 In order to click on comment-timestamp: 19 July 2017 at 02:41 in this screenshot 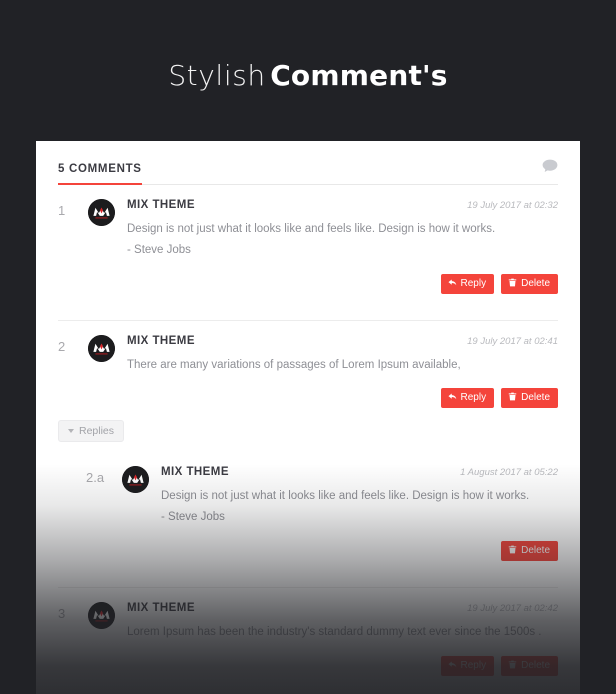, I will do `click(512, 341)`.